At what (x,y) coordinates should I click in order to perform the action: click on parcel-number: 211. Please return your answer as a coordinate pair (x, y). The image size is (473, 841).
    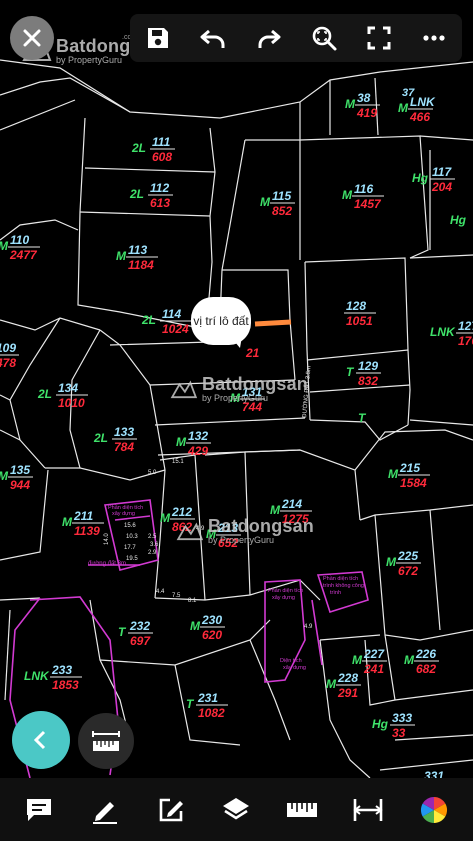
    Looking at the image, I should click on (83, 516).